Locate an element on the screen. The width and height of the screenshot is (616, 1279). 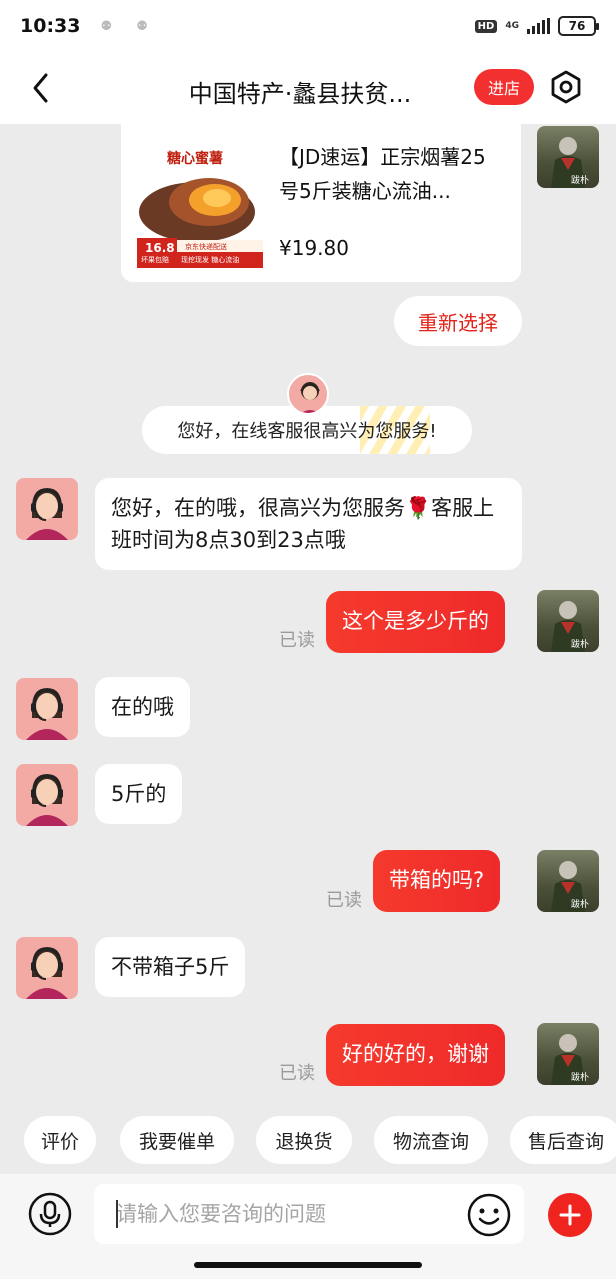
message-bubble-incoming: 不带箱子5斤 is located at coordinates (170, 967).